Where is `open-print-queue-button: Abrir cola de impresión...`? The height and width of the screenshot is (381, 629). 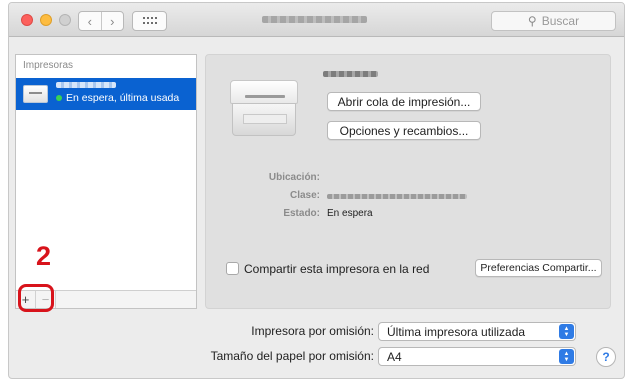
open-print-queue-button: Abrir cola de impresión... is located at coordinates (404, 101).